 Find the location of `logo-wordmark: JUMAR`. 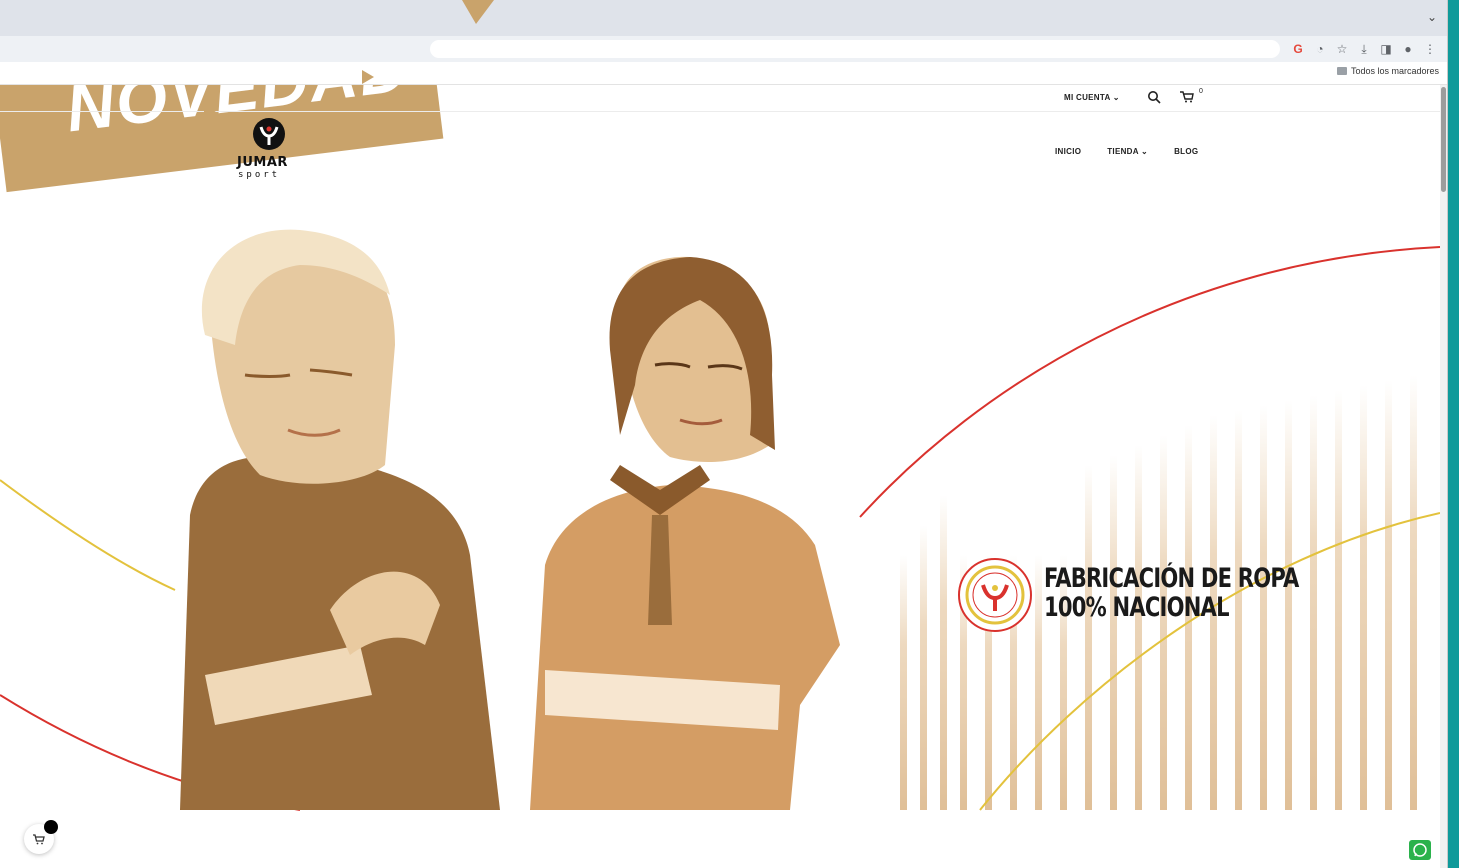

logo-wordmark: JUMAR is located at coordinates (262, 162).